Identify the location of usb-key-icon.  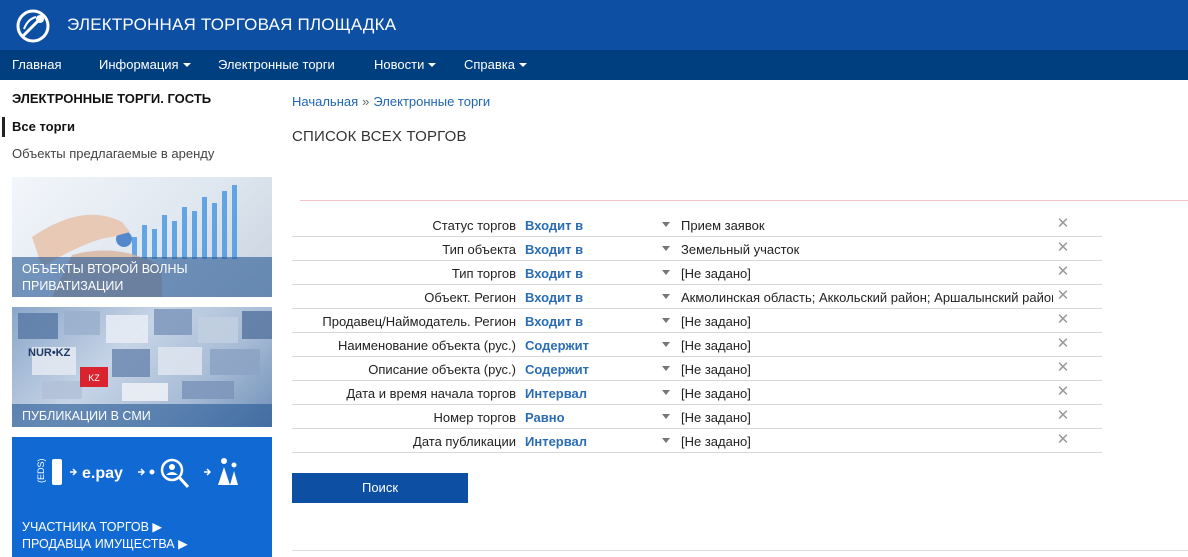
(57, 472).